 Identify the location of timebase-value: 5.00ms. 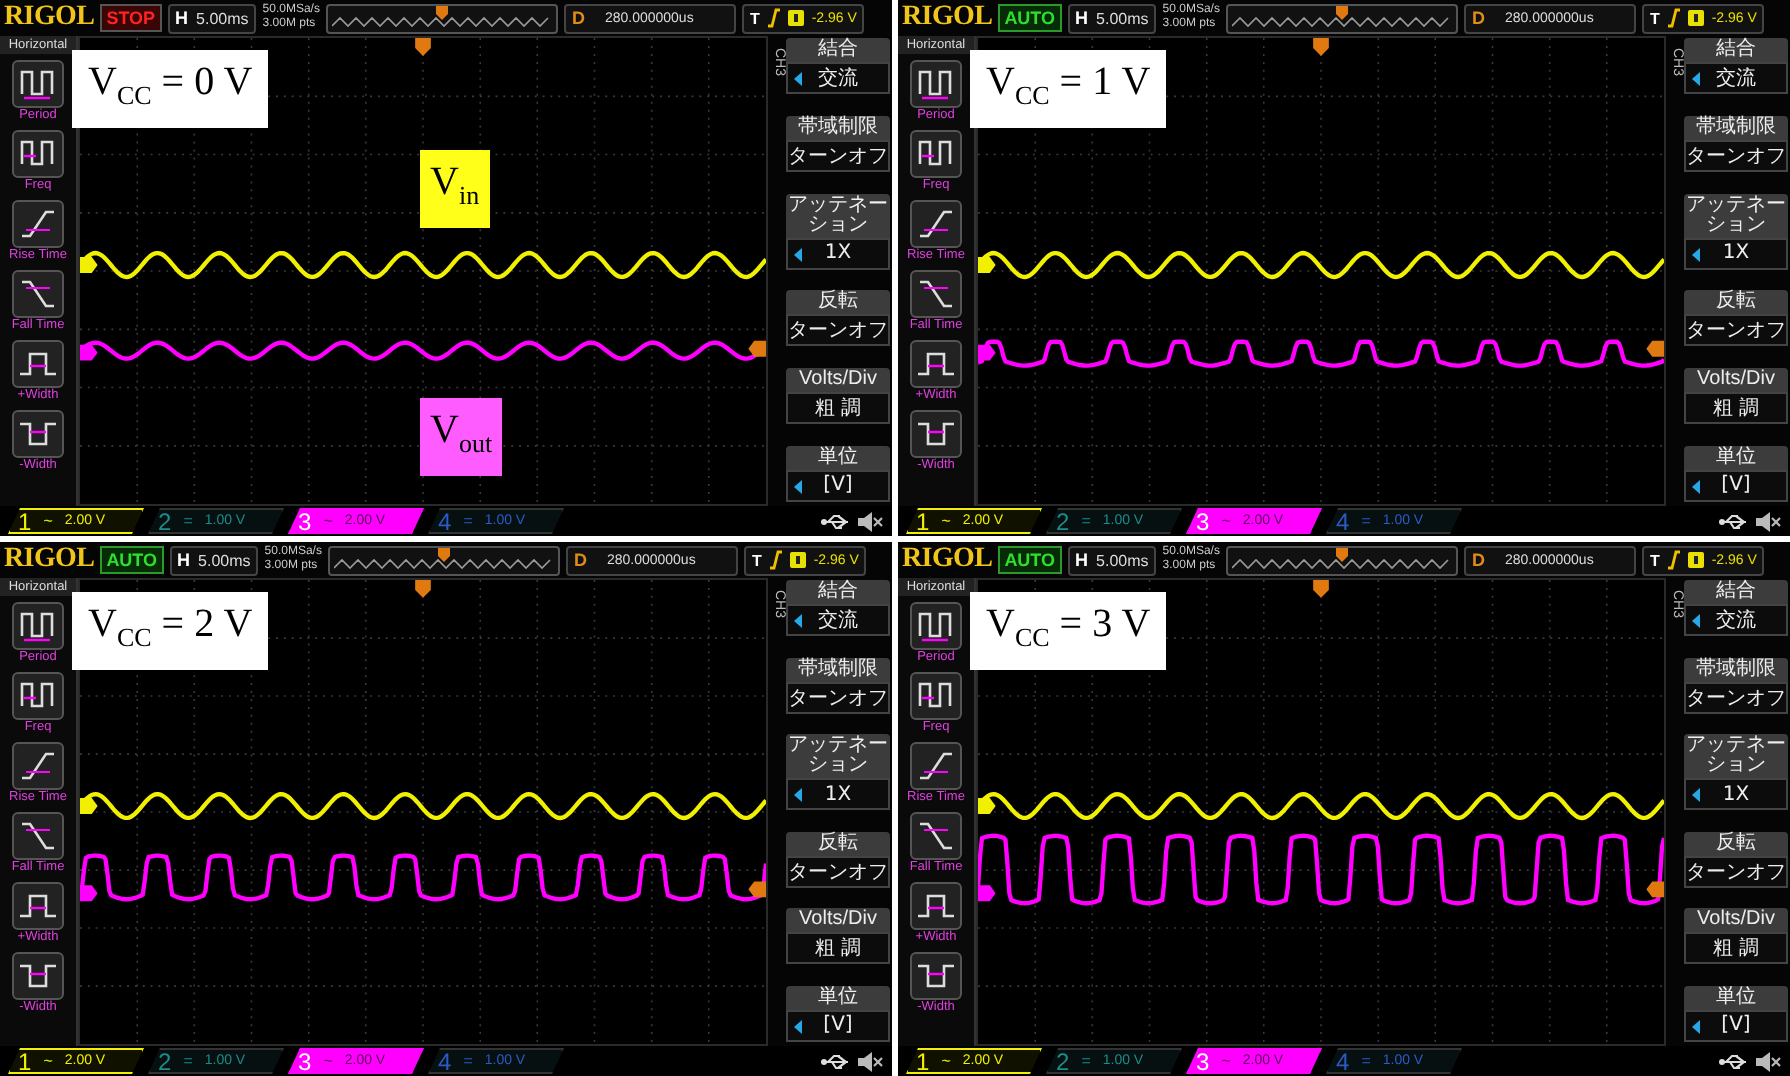
(1122, 18).